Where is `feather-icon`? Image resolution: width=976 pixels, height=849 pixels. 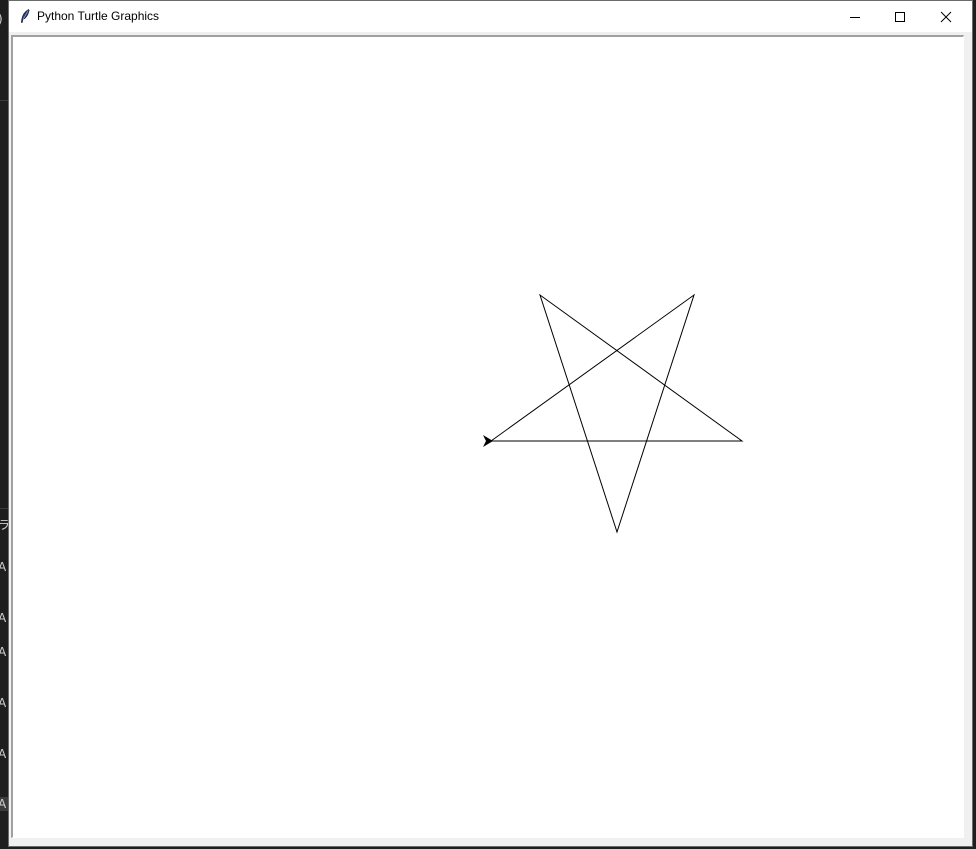 feather-icon is located at coordinates (25, 16).